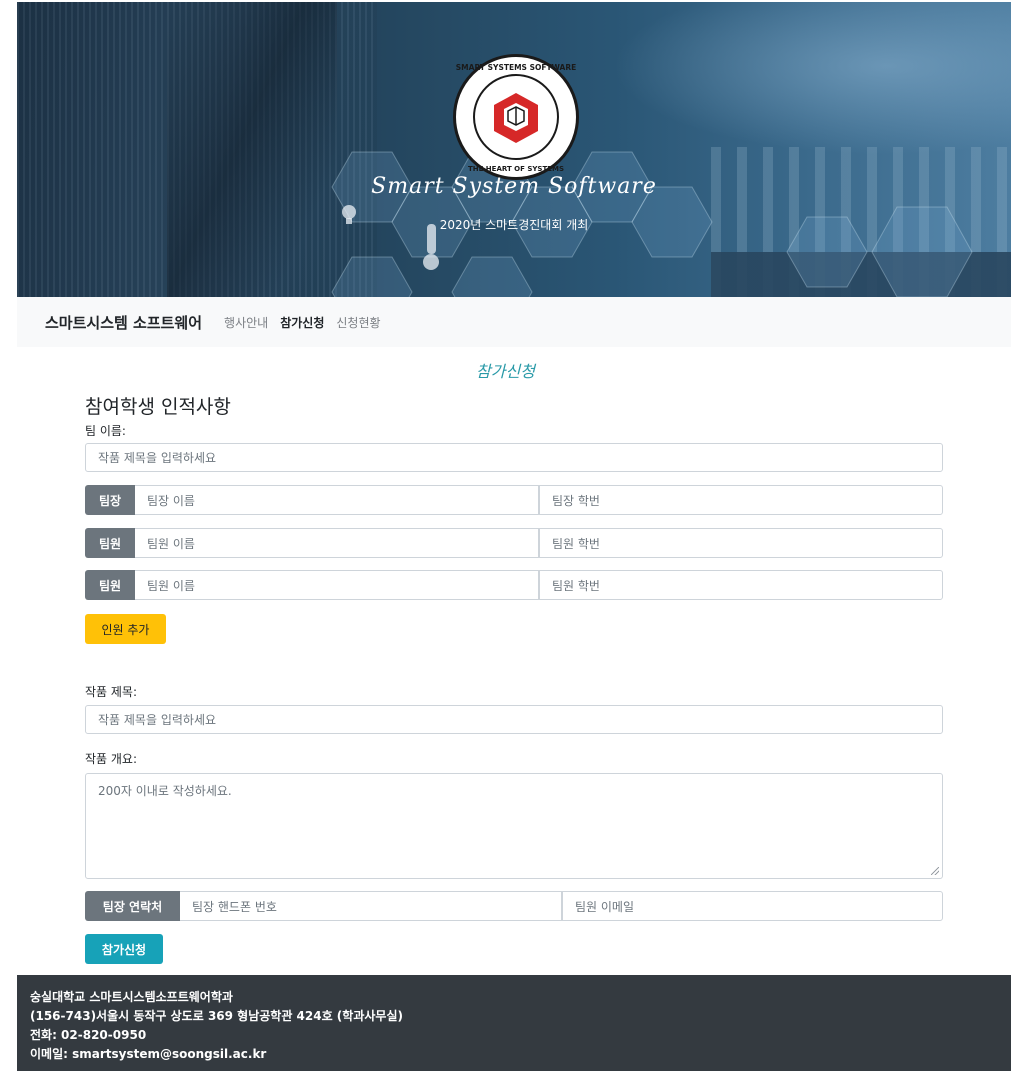  What do you see at coordinates (158, 407) in the screenshot?
I see `section-title: 참여학생 인적사항` at bounding box center [158, 407].